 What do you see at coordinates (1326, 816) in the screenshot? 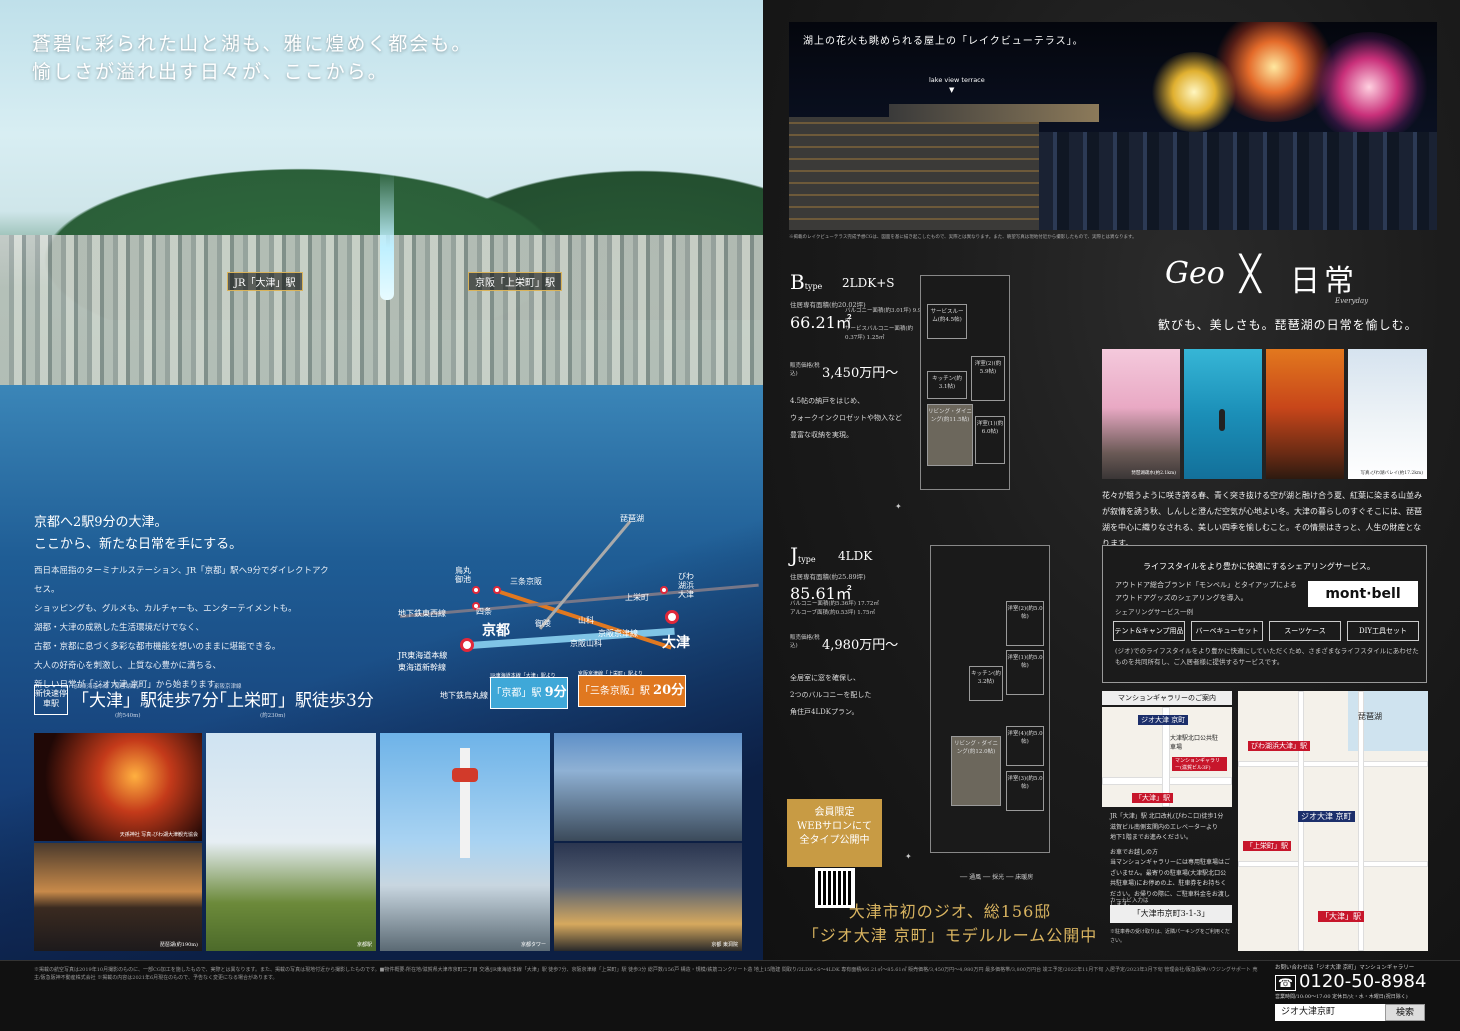
I see `gal-map2-site: ジオ大津 京町` at bounding box center [1326, 816].